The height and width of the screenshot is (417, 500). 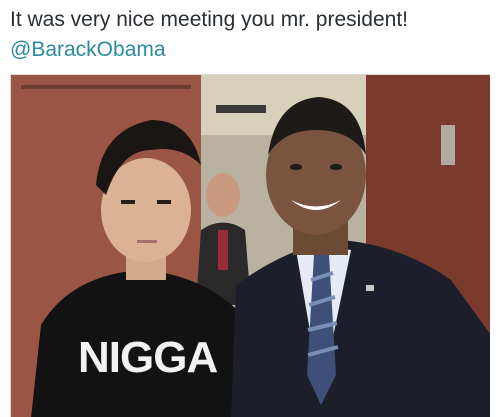 What do you see at coordinates (147, 357) in the screenshot?
I see `shirt-print-text: NIGGA` at bounding box center [147, 357].